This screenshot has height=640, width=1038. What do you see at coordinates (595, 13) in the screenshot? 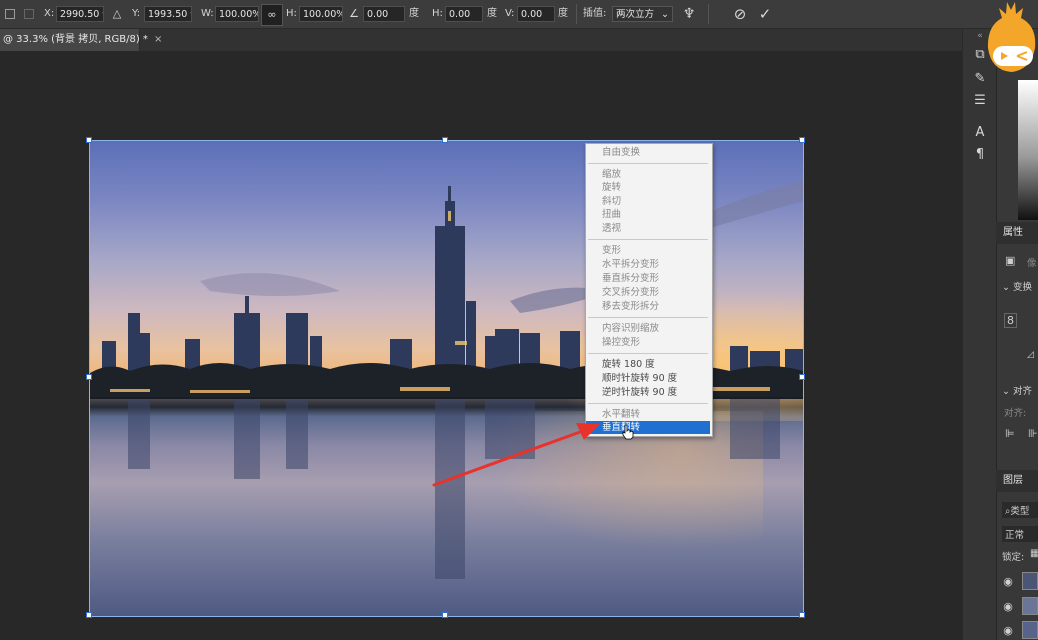
I see `interpolation-label: 插值:` at bounding box center [595, 13].